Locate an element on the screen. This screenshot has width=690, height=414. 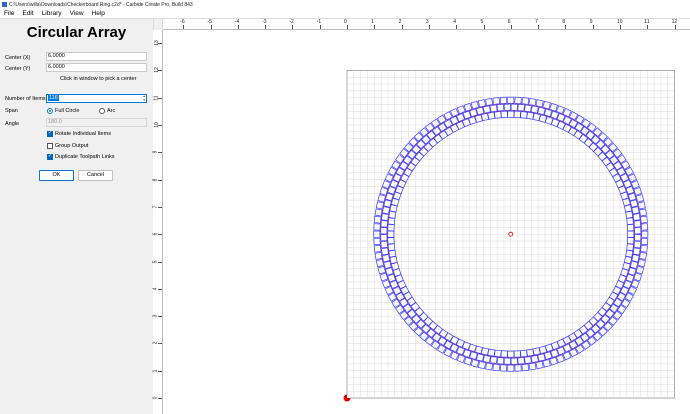
group-output-label: Group Output is located at coordinates (72, 146).